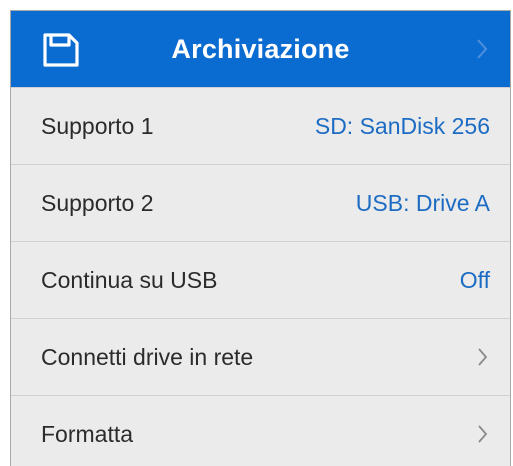  What do you see at coordinates (422, 202) in the screenshot?
I see `row-value: USB: Drive A` at bounding box center [422, 202].